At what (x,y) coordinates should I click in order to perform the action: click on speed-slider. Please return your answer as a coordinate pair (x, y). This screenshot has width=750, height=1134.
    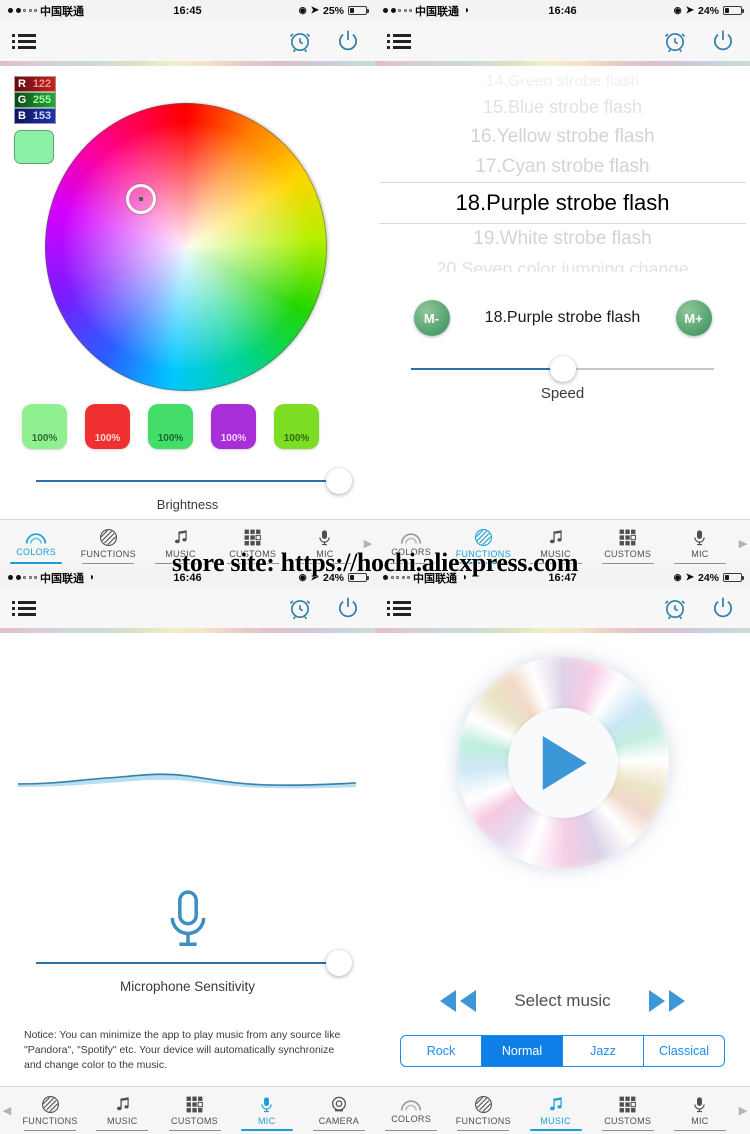
    Looking at the image, I should click on (562, 369).